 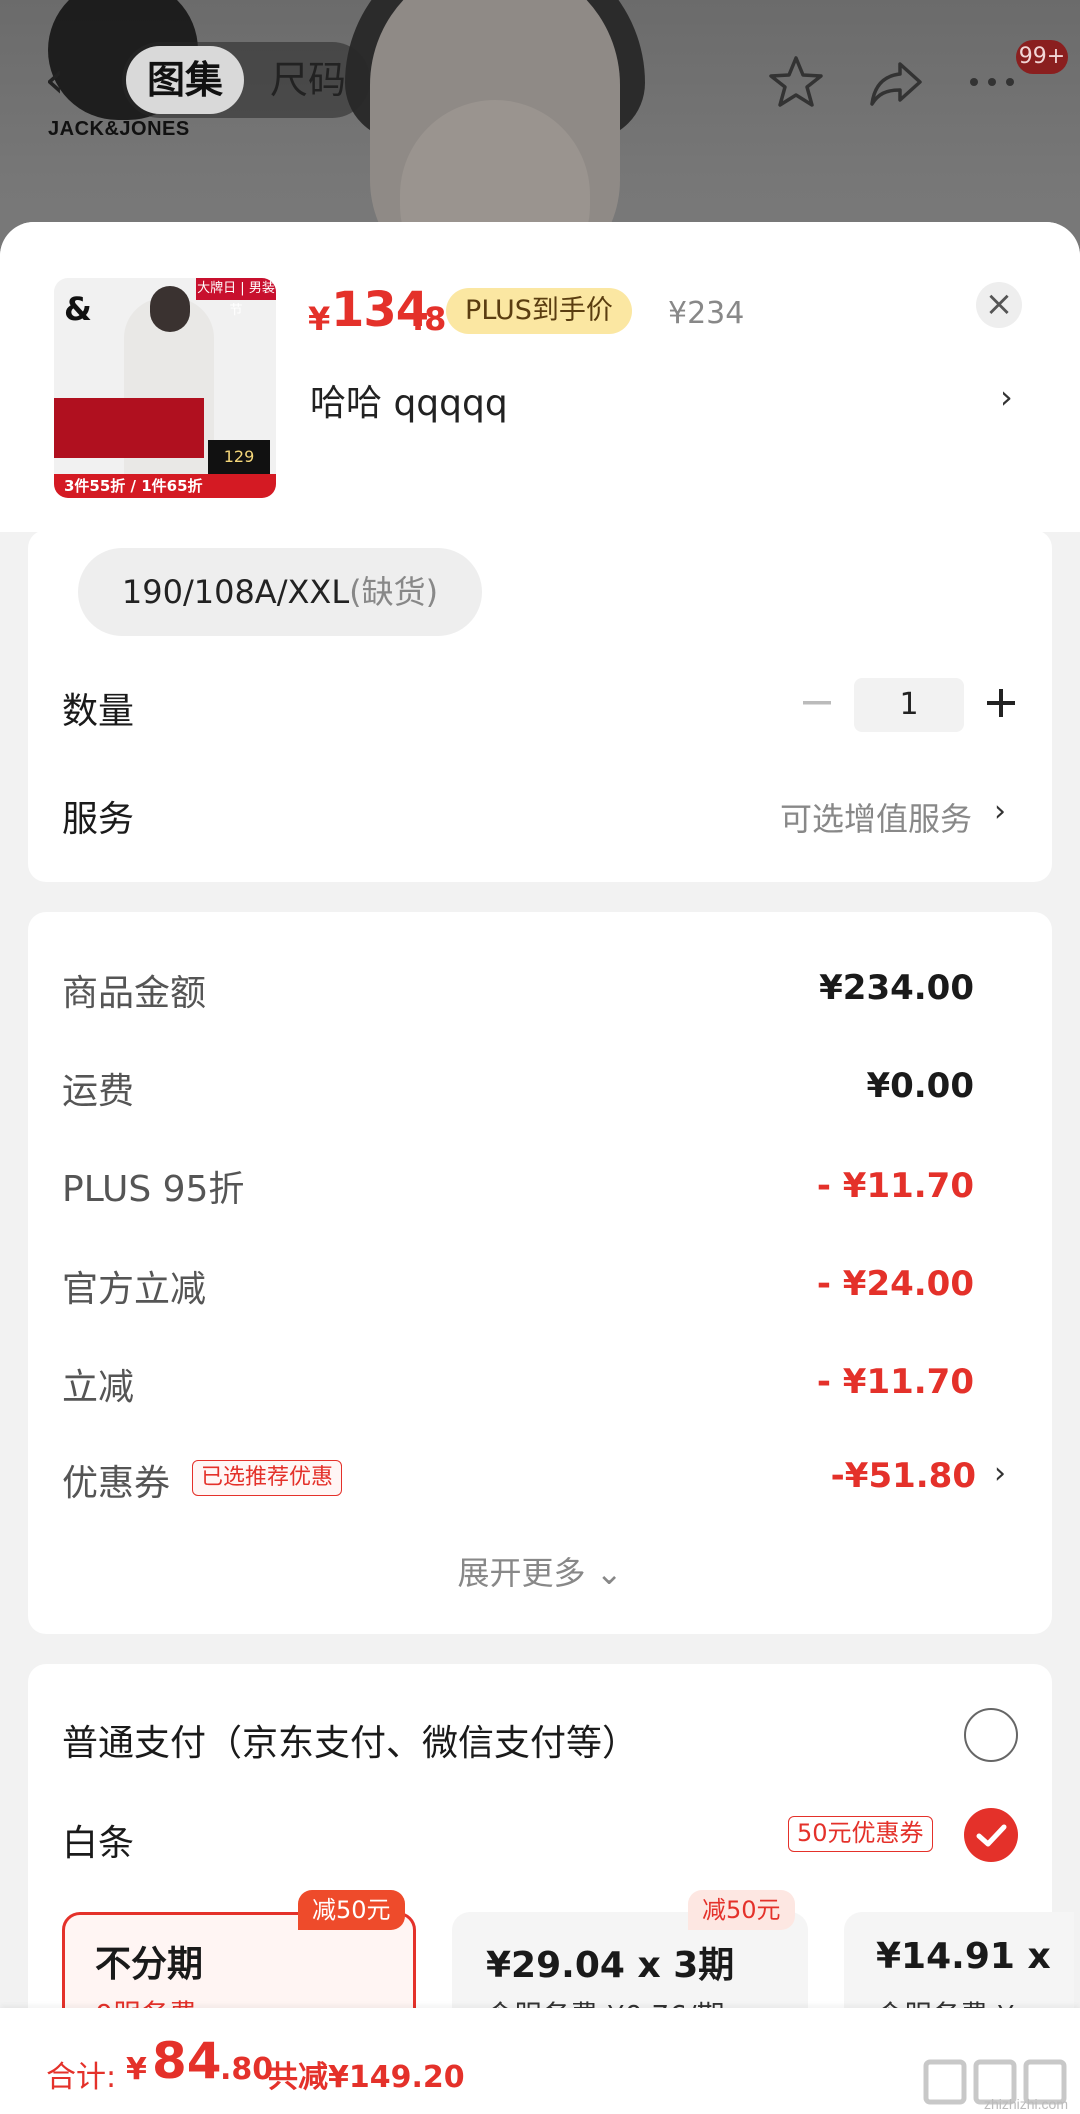 I want to click on thumbnail-price: 129, so click(x=239, y=457).